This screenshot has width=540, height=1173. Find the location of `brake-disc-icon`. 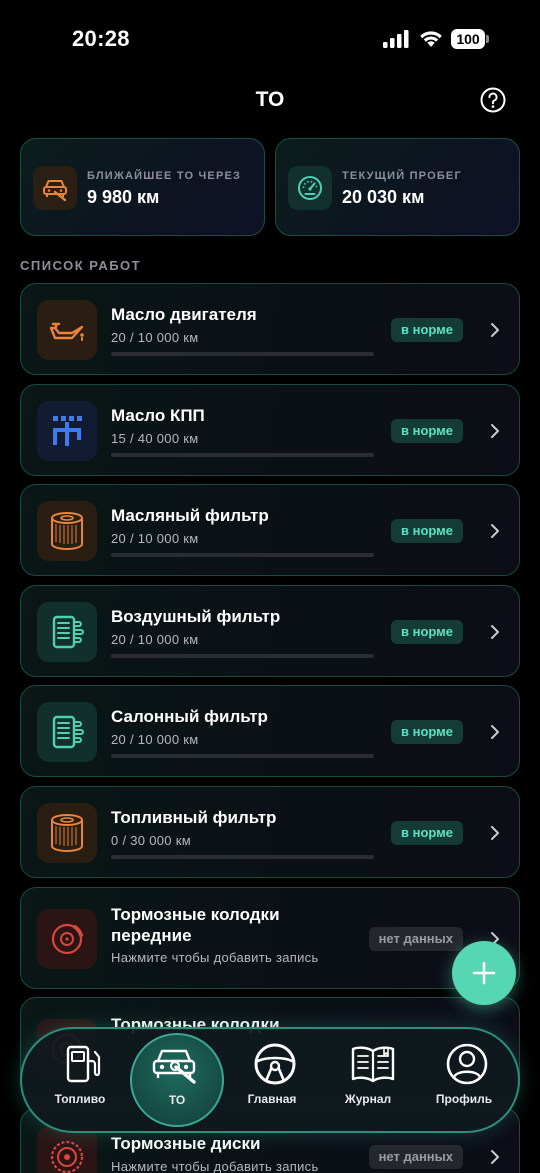

brake-disc-icon is located at coordinates (67, 939).